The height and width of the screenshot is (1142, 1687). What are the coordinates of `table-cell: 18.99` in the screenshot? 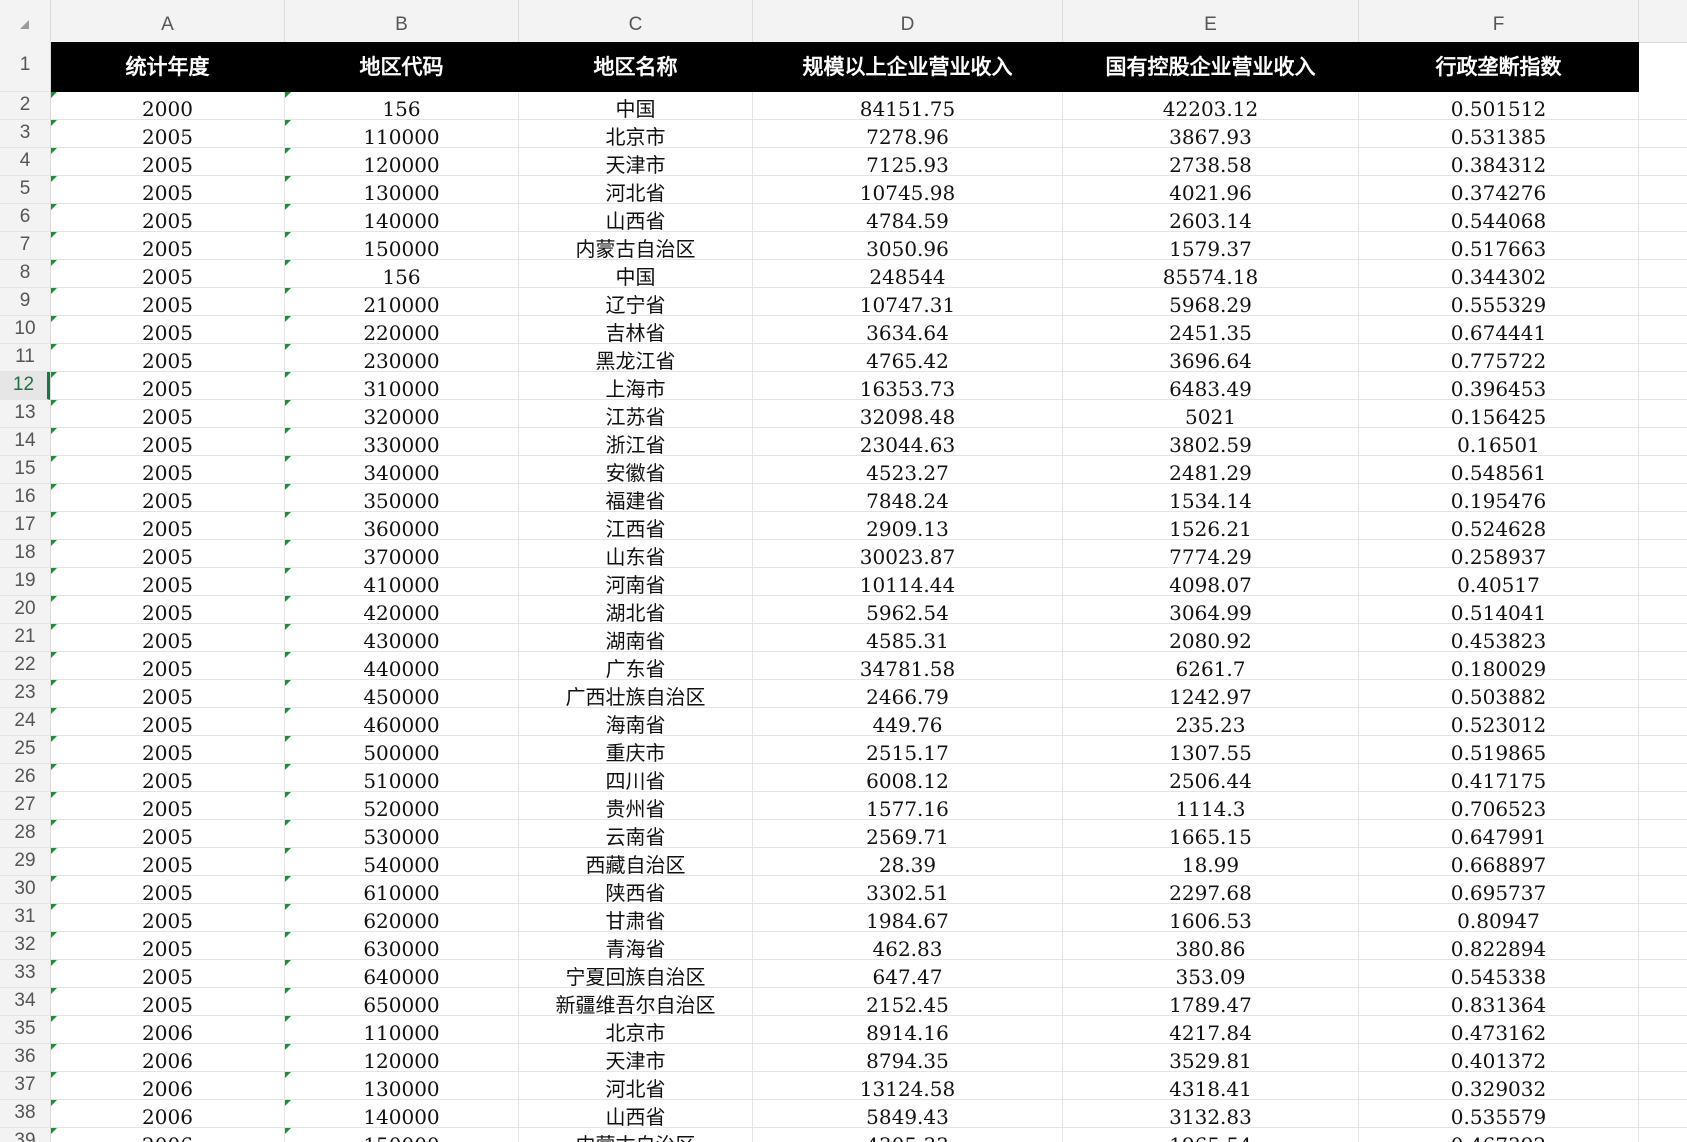 It's located at (1211, 862).